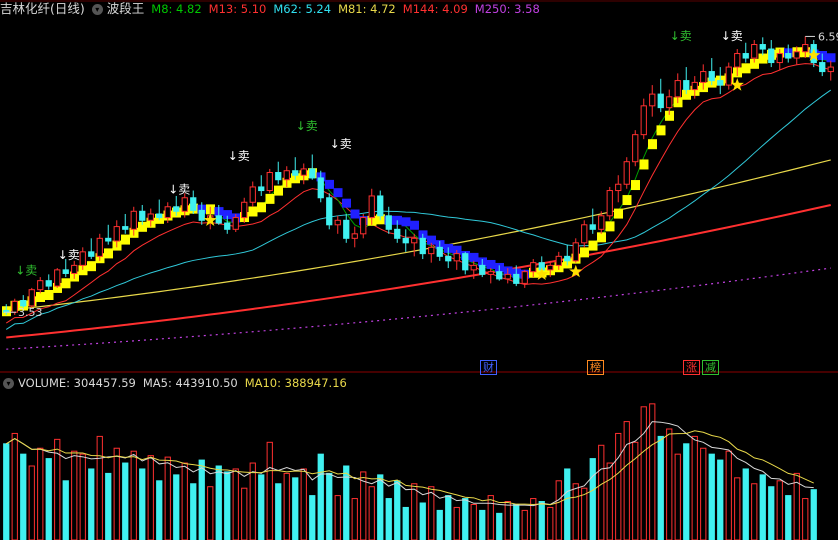 The height and width of the screenshot is (540, 838). What do you see at coordinates (30, 312) in the screenshot?
I see `price-low-label: 3.53` at bounding box center [30, 312].